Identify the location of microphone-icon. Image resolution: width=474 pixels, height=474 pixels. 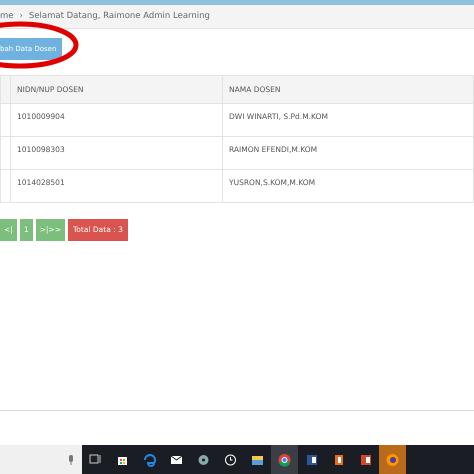
(71, 459).